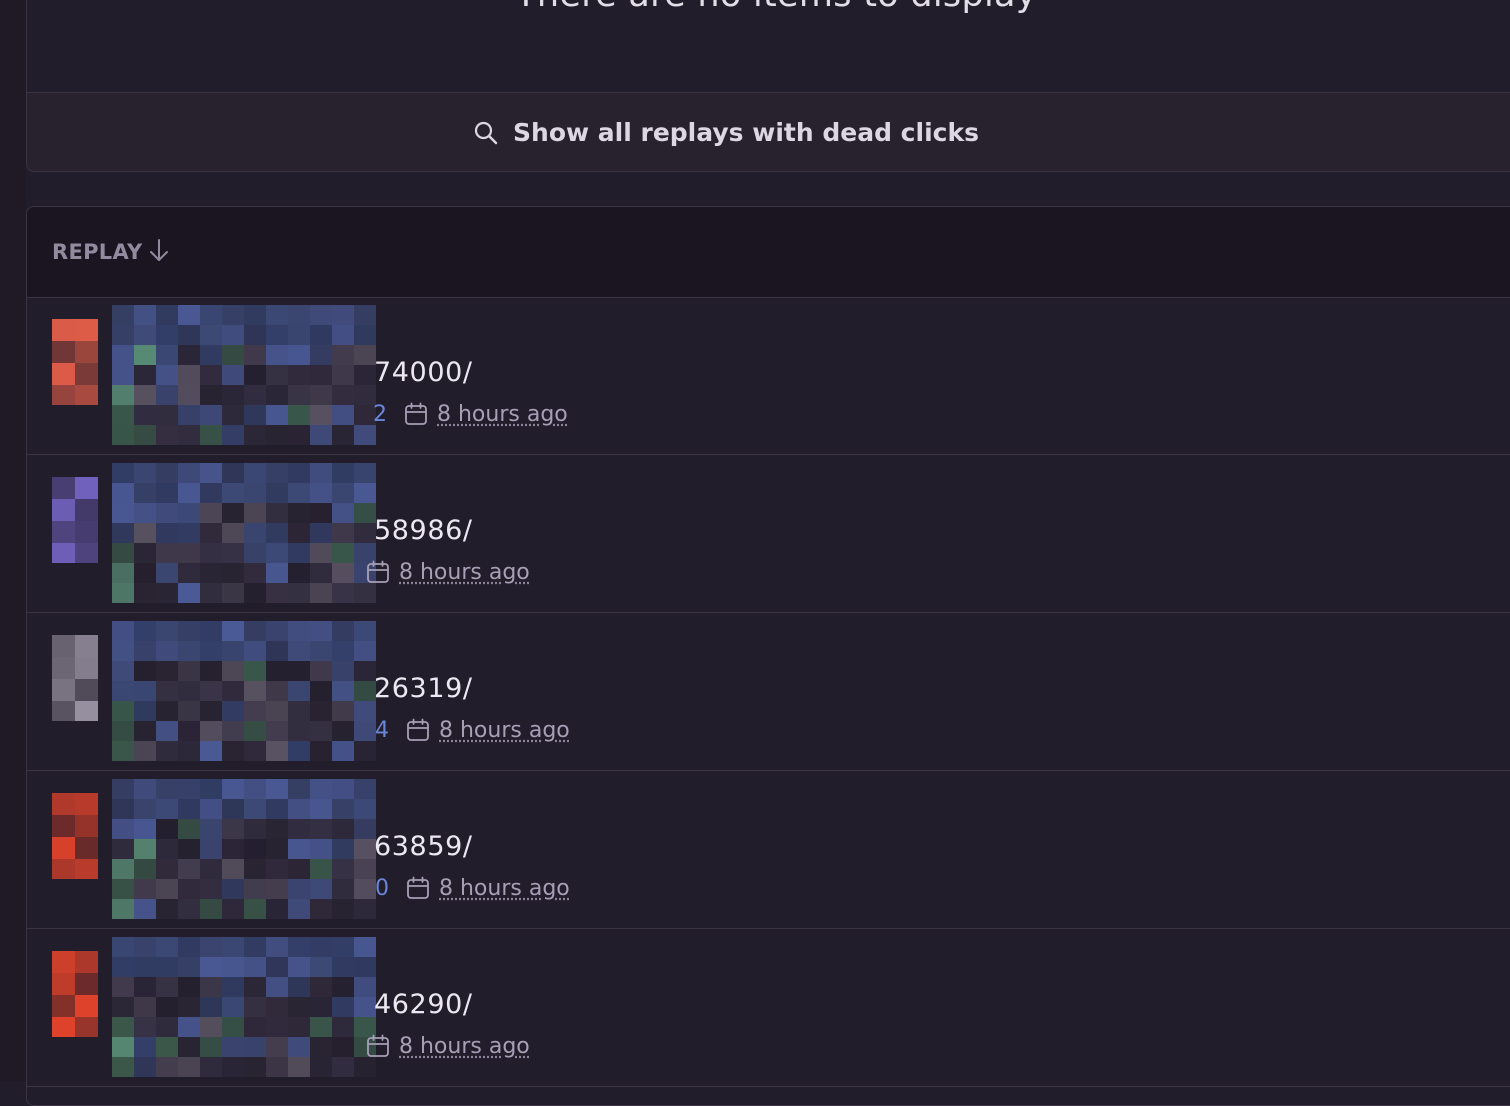  Describe the element at coordinates (382, 730) in the screenshot. I see `replay-id-link: 4` at that location.